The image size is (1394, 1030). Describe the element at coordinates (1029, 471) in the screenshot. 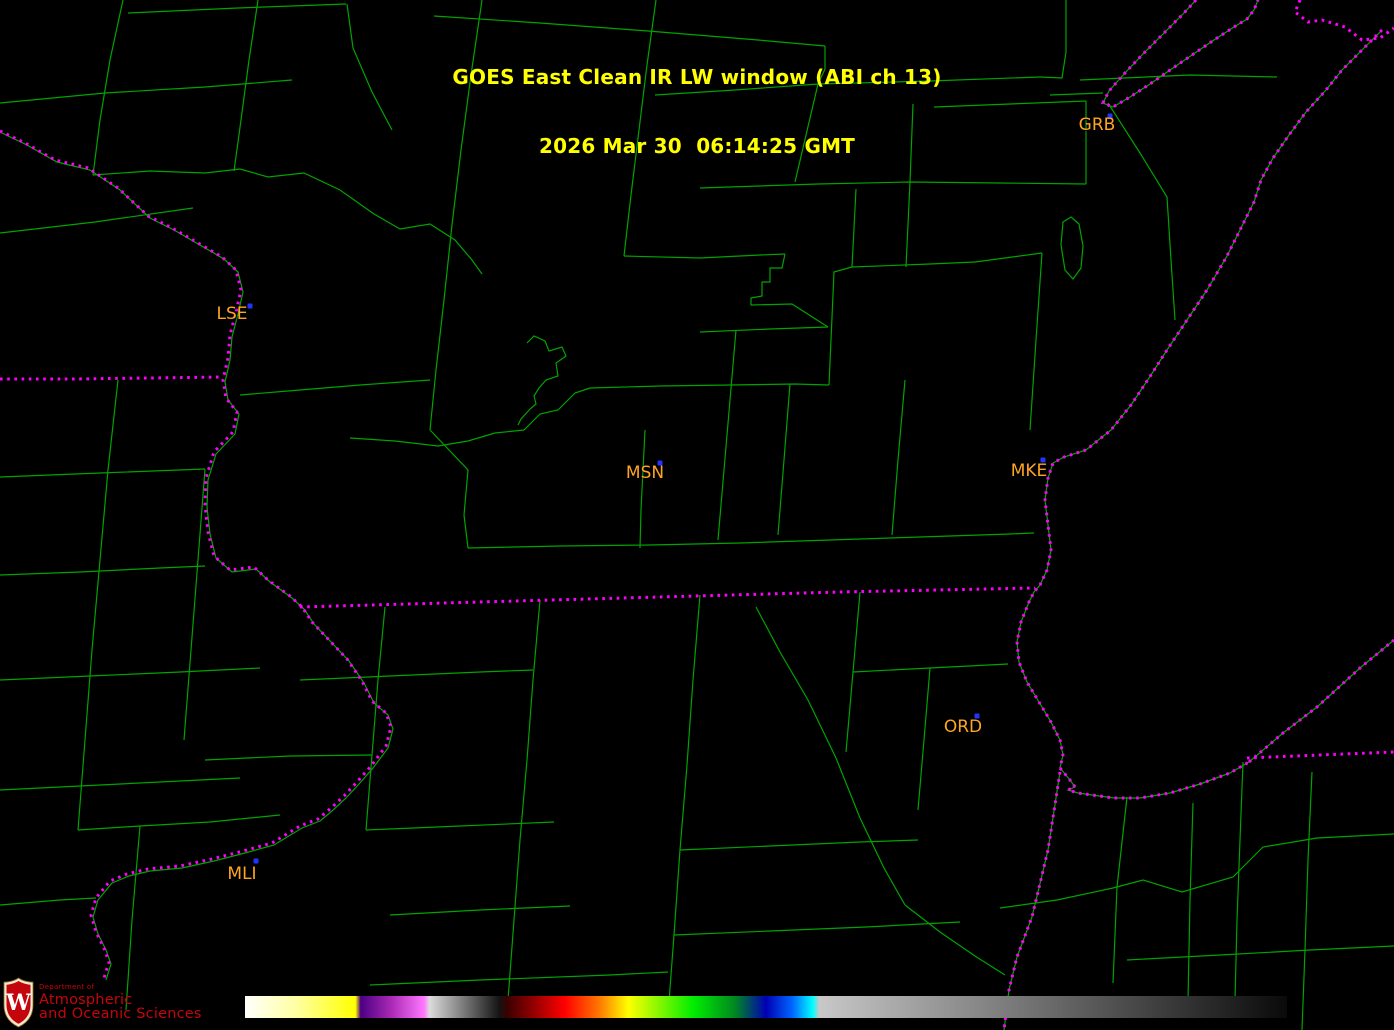

I see `station-label-mke: MKE` at that location.